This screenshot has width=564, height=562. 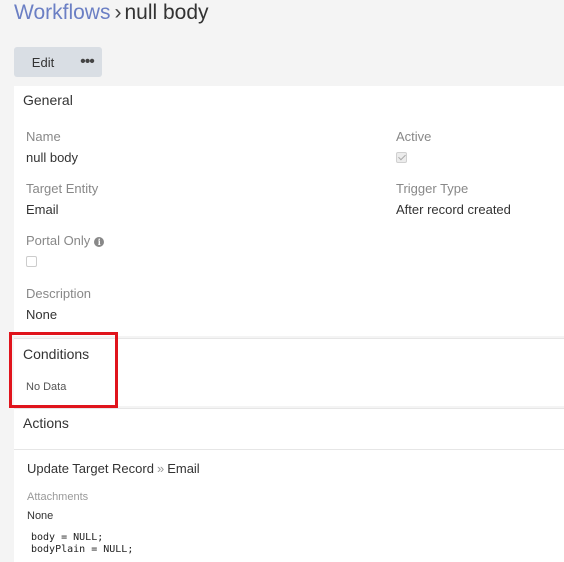 I want to click on portal-only-checkbox, so click(x=31, y=261).